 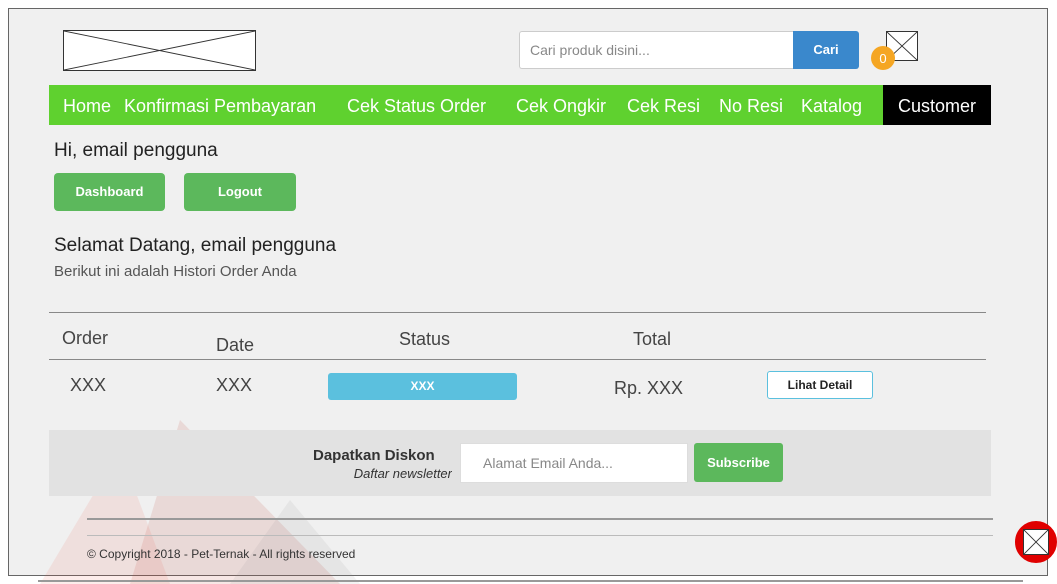 What do you see at coordinates (234, 385) in the screenshot?
I see `cell-date: XXX` at bounding box center [234, 385].